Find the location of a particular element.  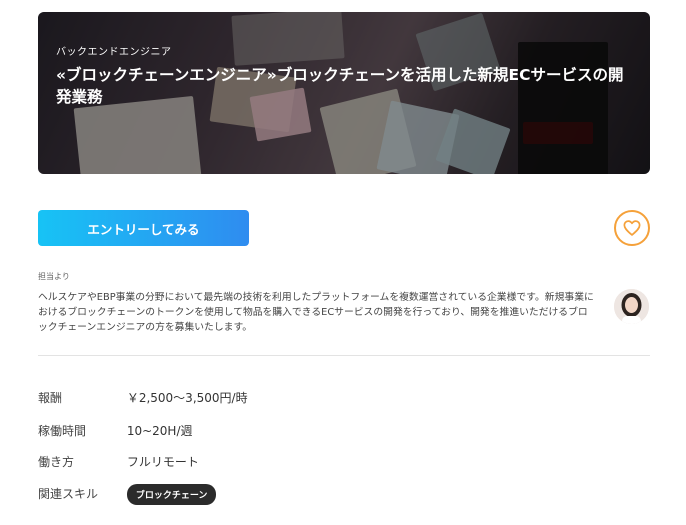

detail-value: ￥2,500〜3,500円/時 is located at coordinates (187, 398).